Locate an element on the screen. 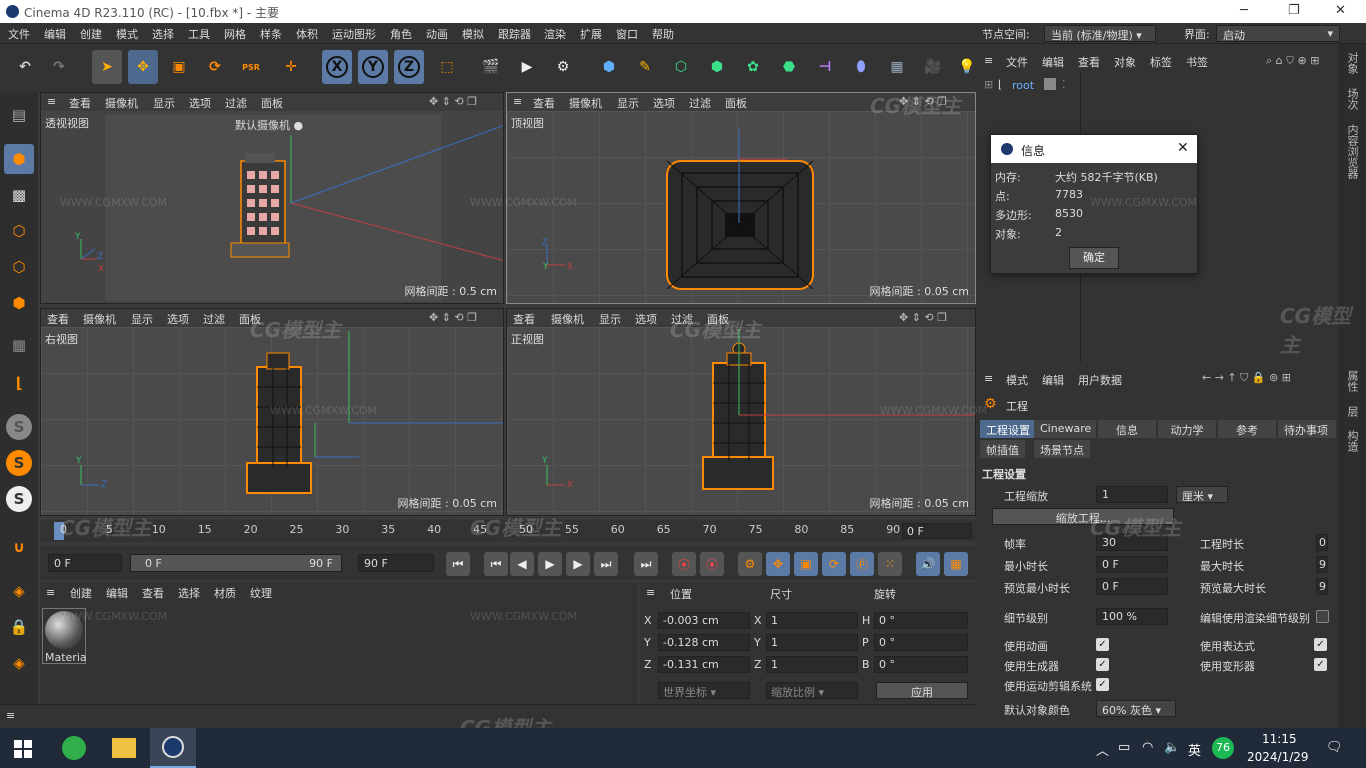 This screenshot has width=1366, height=768. menu-mode: 模式 is located at coordinates (127, 34).